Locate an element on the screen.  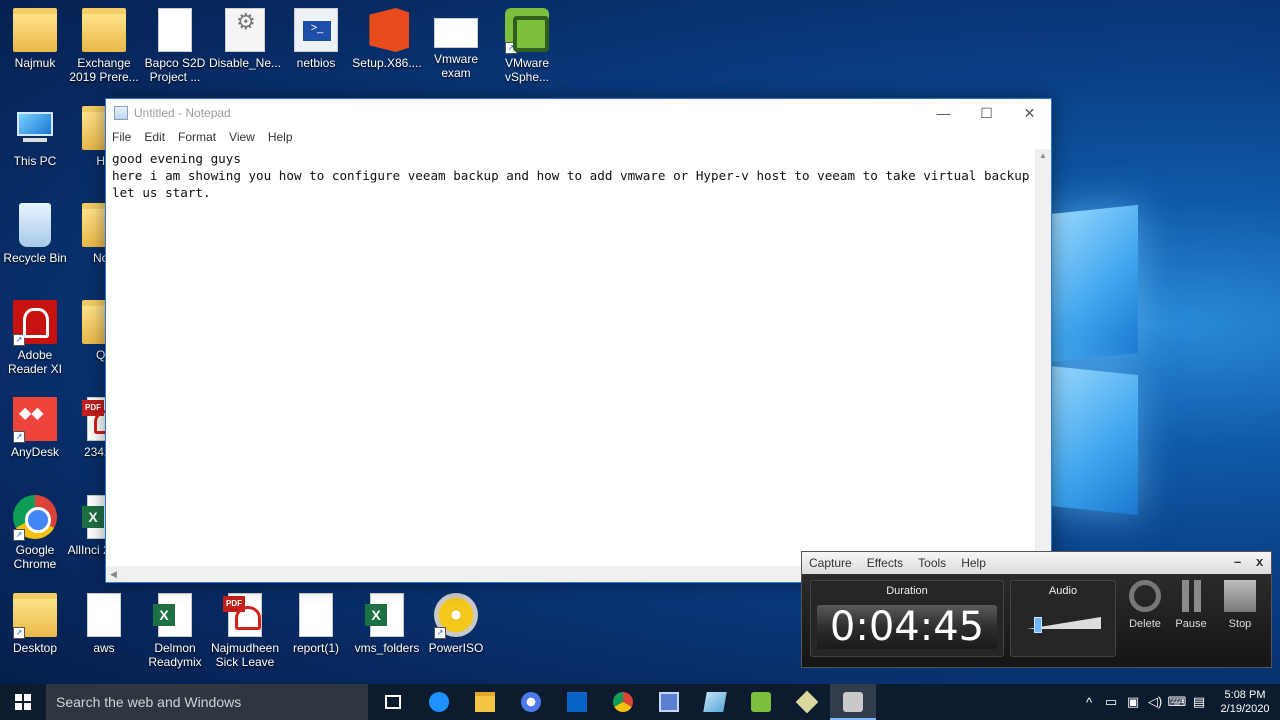
menu-help: Help is located at coordinates (280, 137).